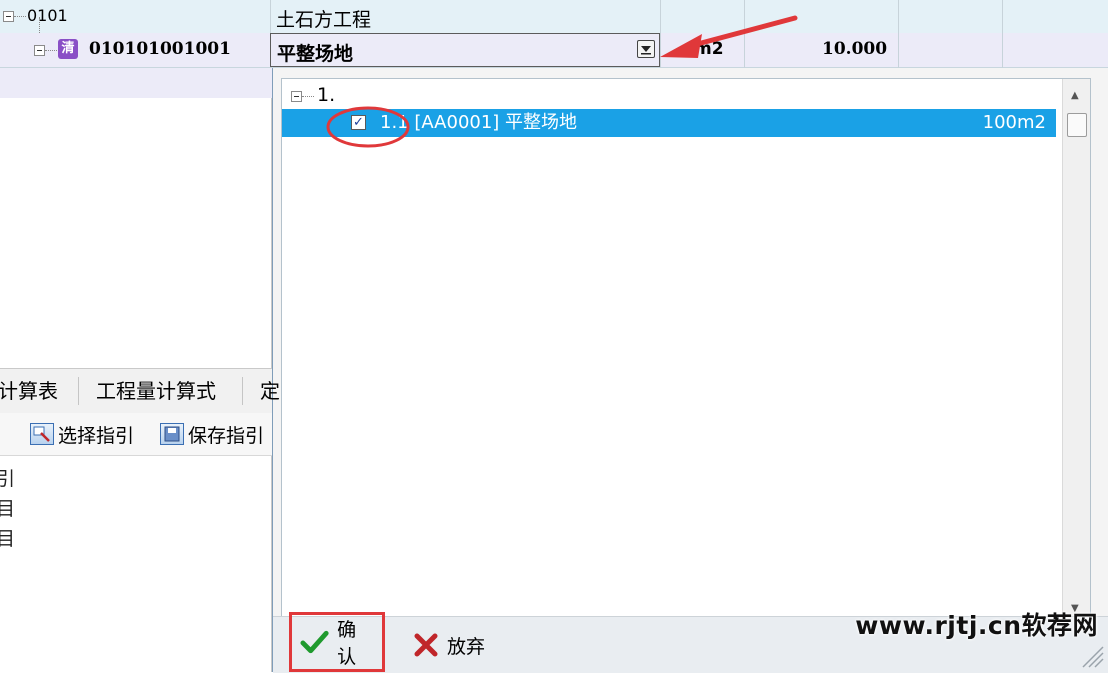 This screenshot has height=673, width=1108. I want to click on guide-toolbar: 选择指引 保存指引, so click(136, 434).